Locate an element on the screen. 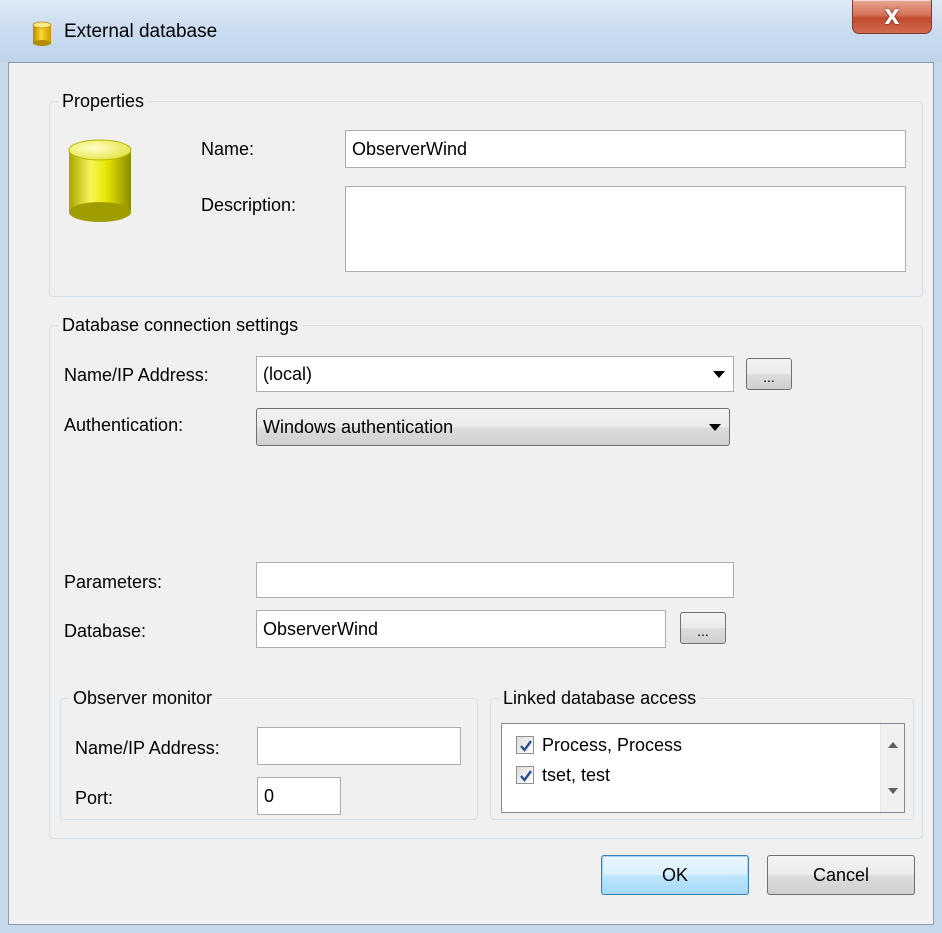 The image size is (942, 933). linked-access-group: Linked database access Process, Process is located at coordinates (702, 753).